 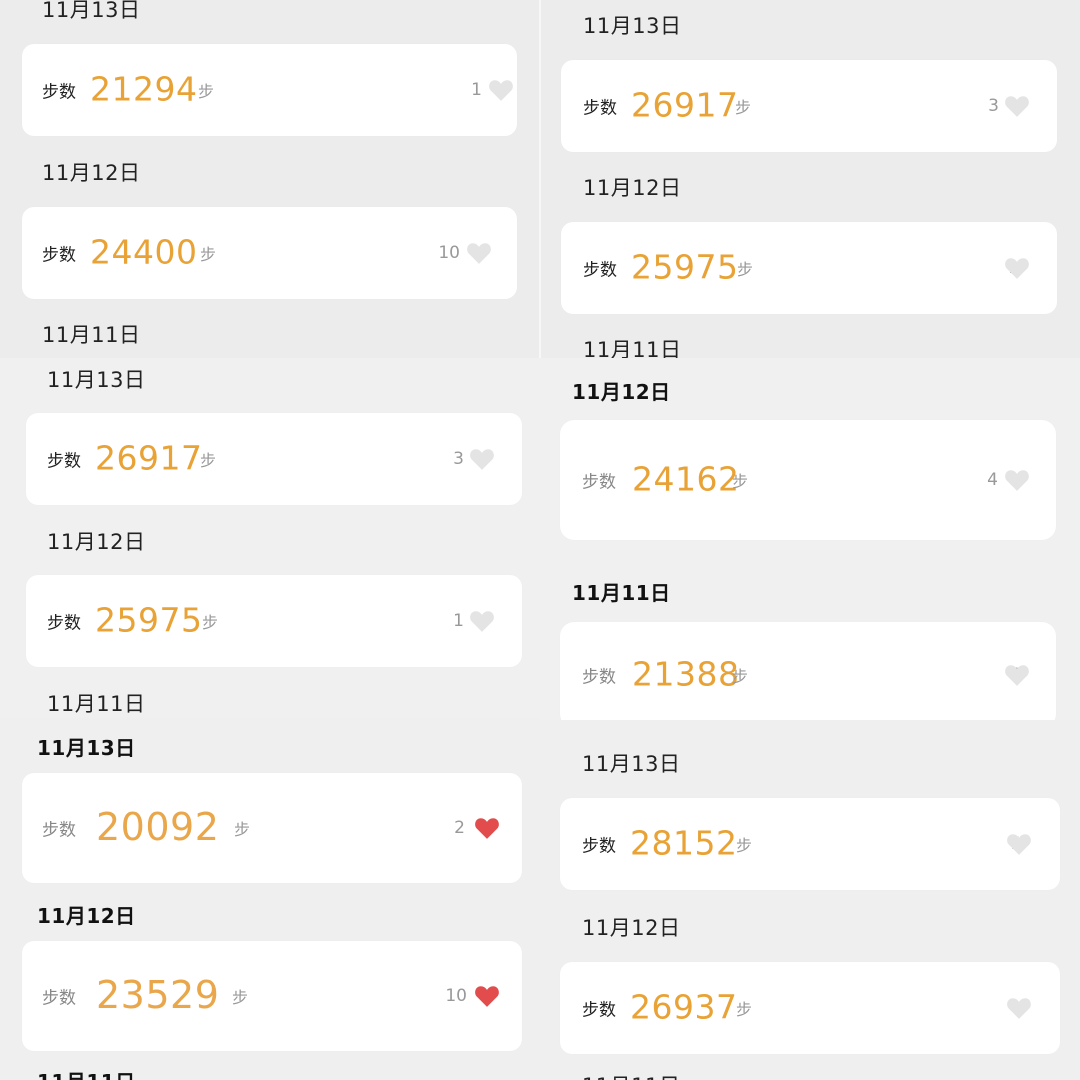 I want to click on step-card: 步数 23529 步 10, so click(x=272, y=996).